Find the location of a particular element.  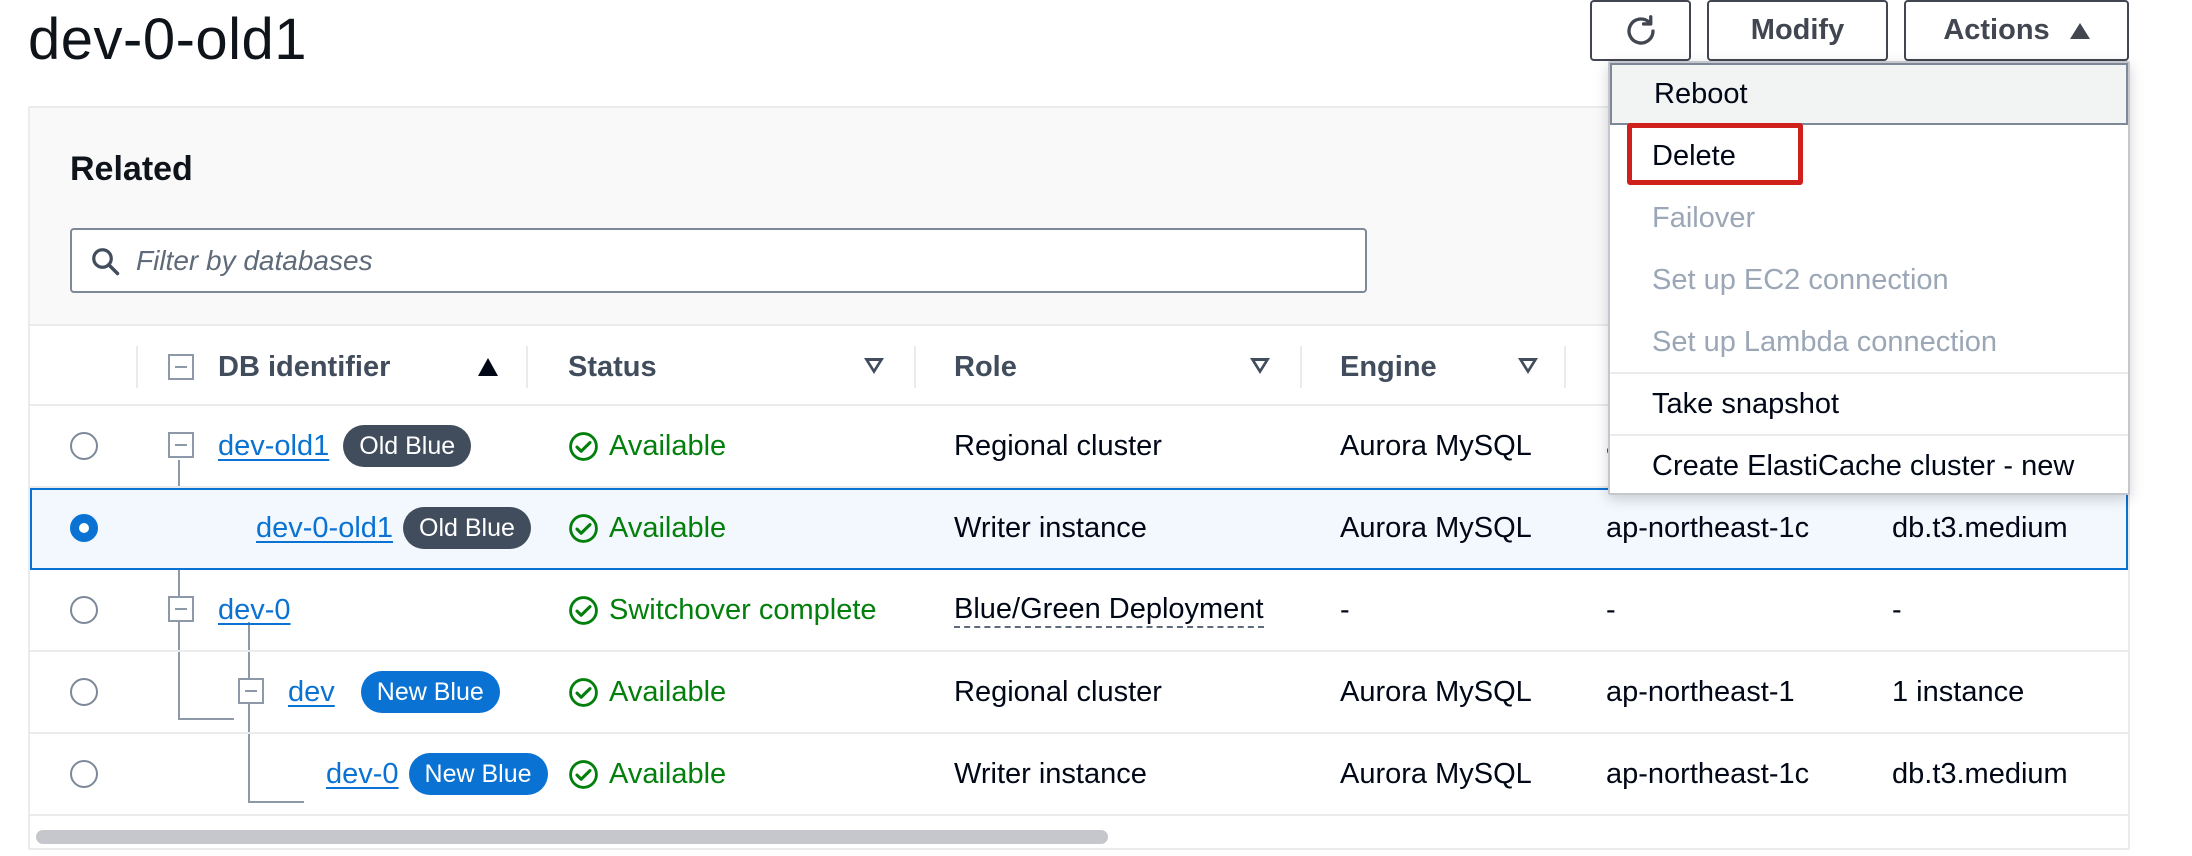

scrollbar-thumb is located at coordinates (572, 837).